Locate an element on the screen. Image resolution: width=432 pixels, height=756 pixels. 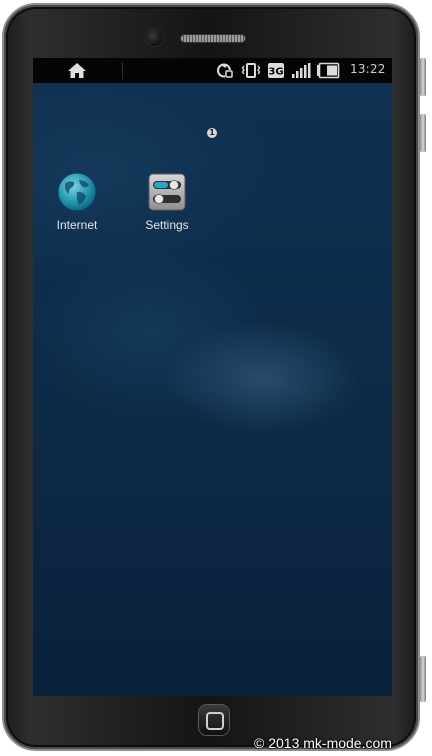
front-camera is located at coordinates (154, 37).